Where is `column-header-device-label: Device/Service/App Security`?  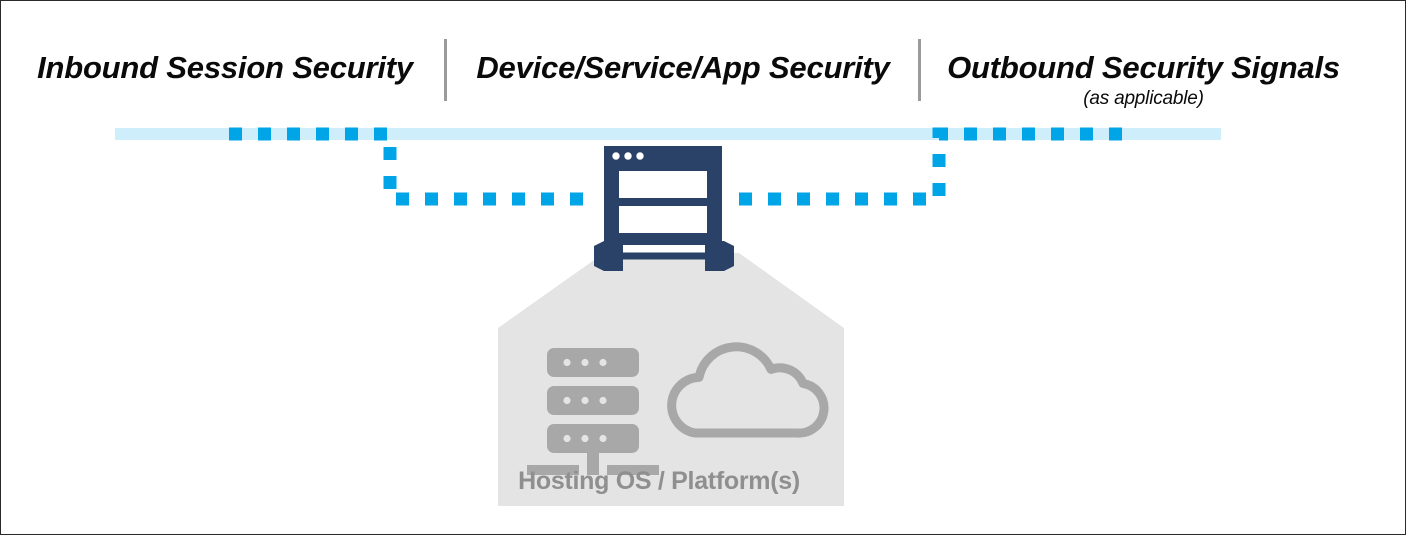
column-header-device-label: Device/Service/App Security is located at coordinates (683, 67).